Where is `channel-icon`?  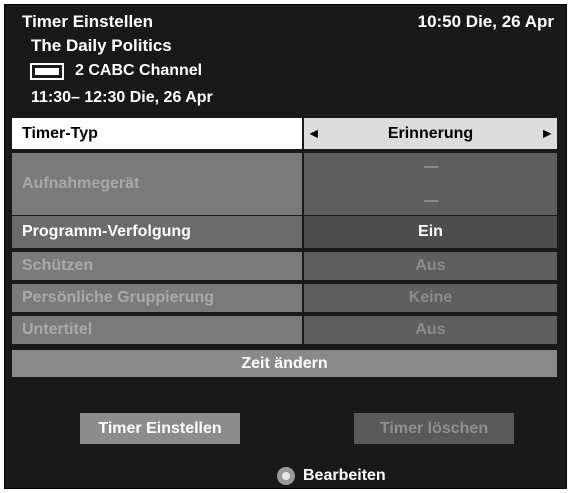
channel-icon is located at coordinates (47, 71).